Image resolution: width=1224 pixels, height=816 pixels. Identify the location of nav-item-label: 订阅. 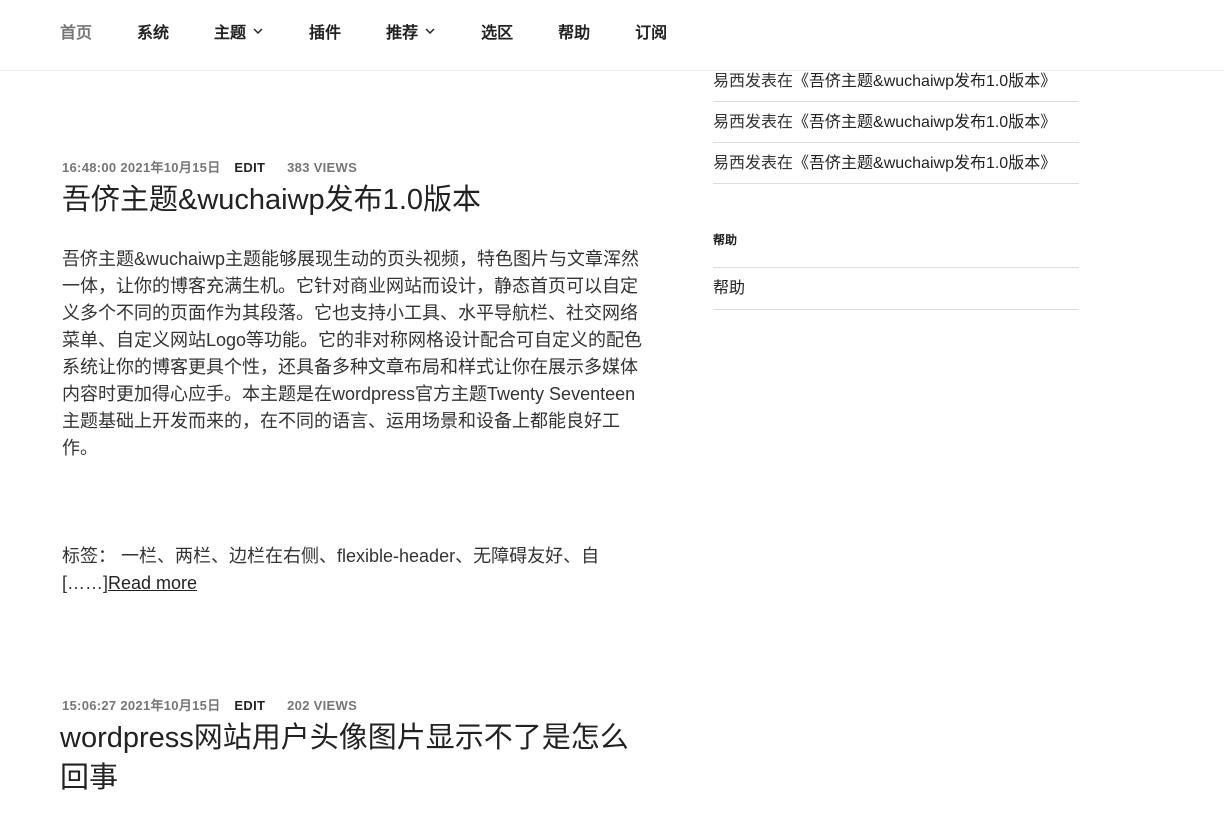
(651, 33).